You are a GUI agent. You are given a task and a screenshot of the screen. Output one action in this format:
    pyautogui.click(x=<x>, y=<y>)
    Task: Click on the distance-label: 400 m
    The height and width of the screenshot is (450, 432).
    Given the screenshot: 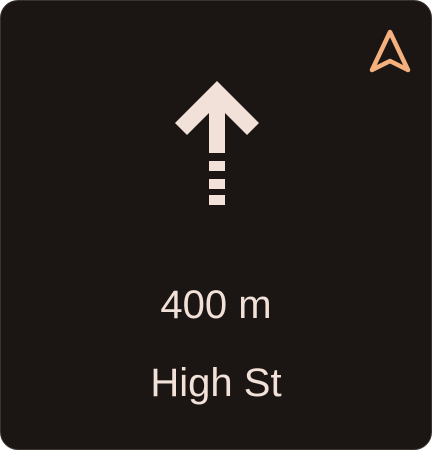 What is the action you would take?
    pyautogui.click(x=216, y=305)
    